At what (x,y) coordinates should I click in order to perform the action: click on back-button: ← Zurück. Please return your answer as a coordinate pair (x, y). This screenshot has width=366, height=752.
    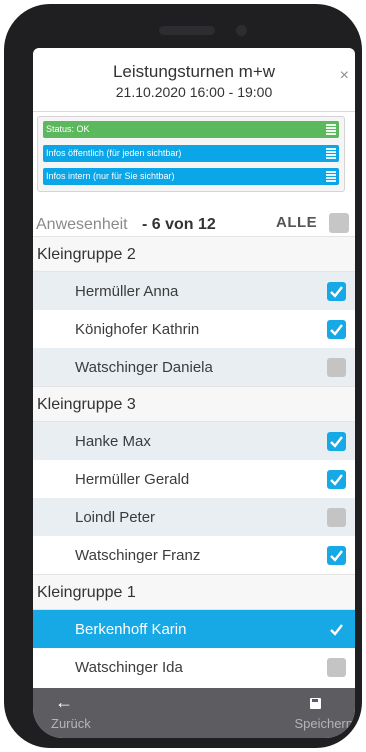
    Looking at the image, I should click on (88, 713).